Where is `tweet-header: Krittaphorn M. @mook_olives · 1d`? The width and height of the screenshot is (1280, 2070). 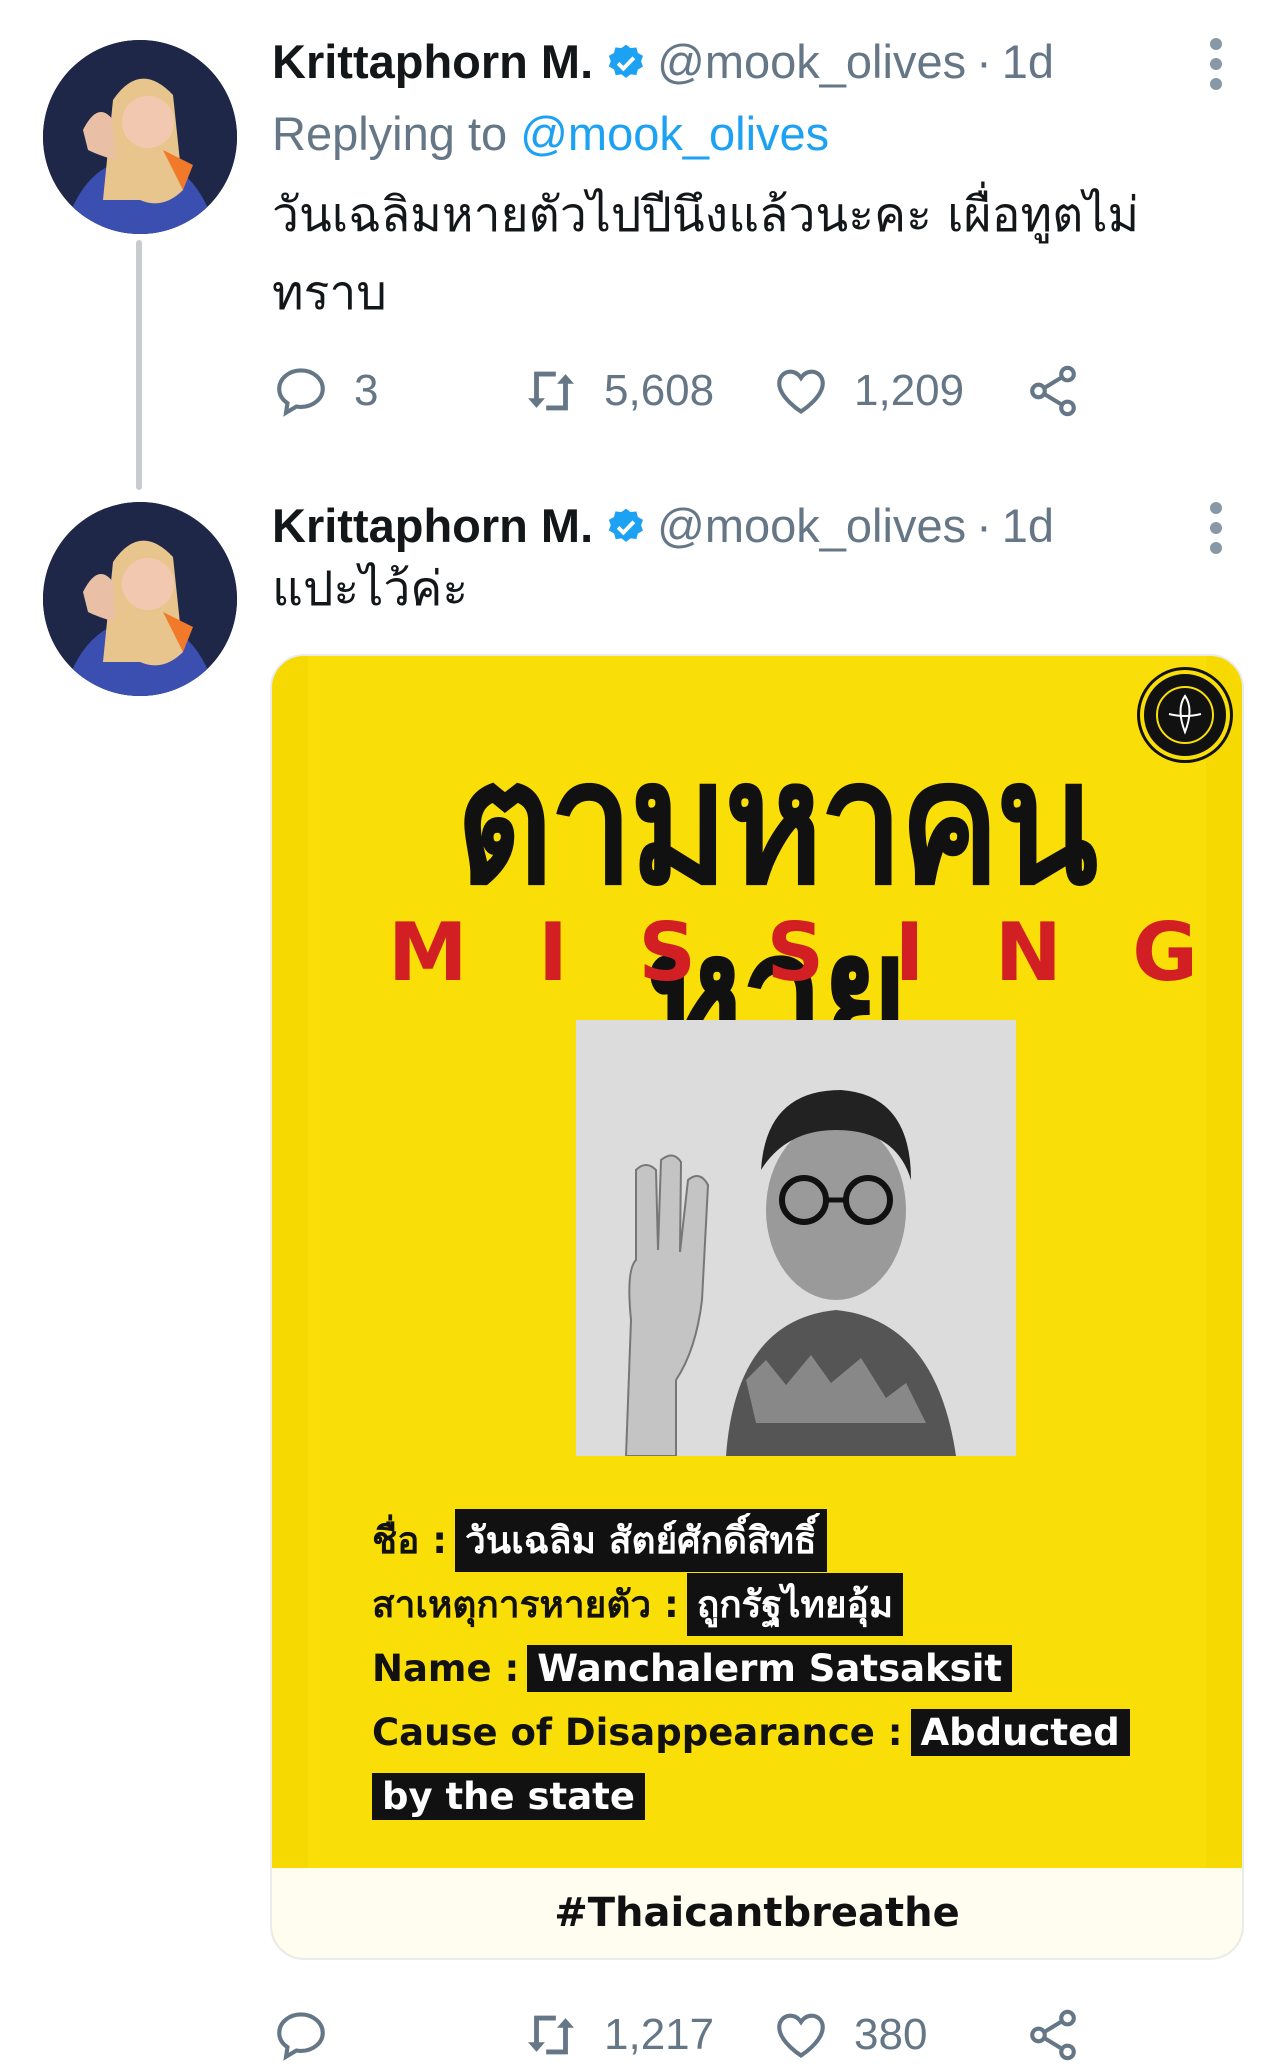
tweet-header: Krittaphorn M. @mook_olives · 1d is located at coordinates (663, 61).